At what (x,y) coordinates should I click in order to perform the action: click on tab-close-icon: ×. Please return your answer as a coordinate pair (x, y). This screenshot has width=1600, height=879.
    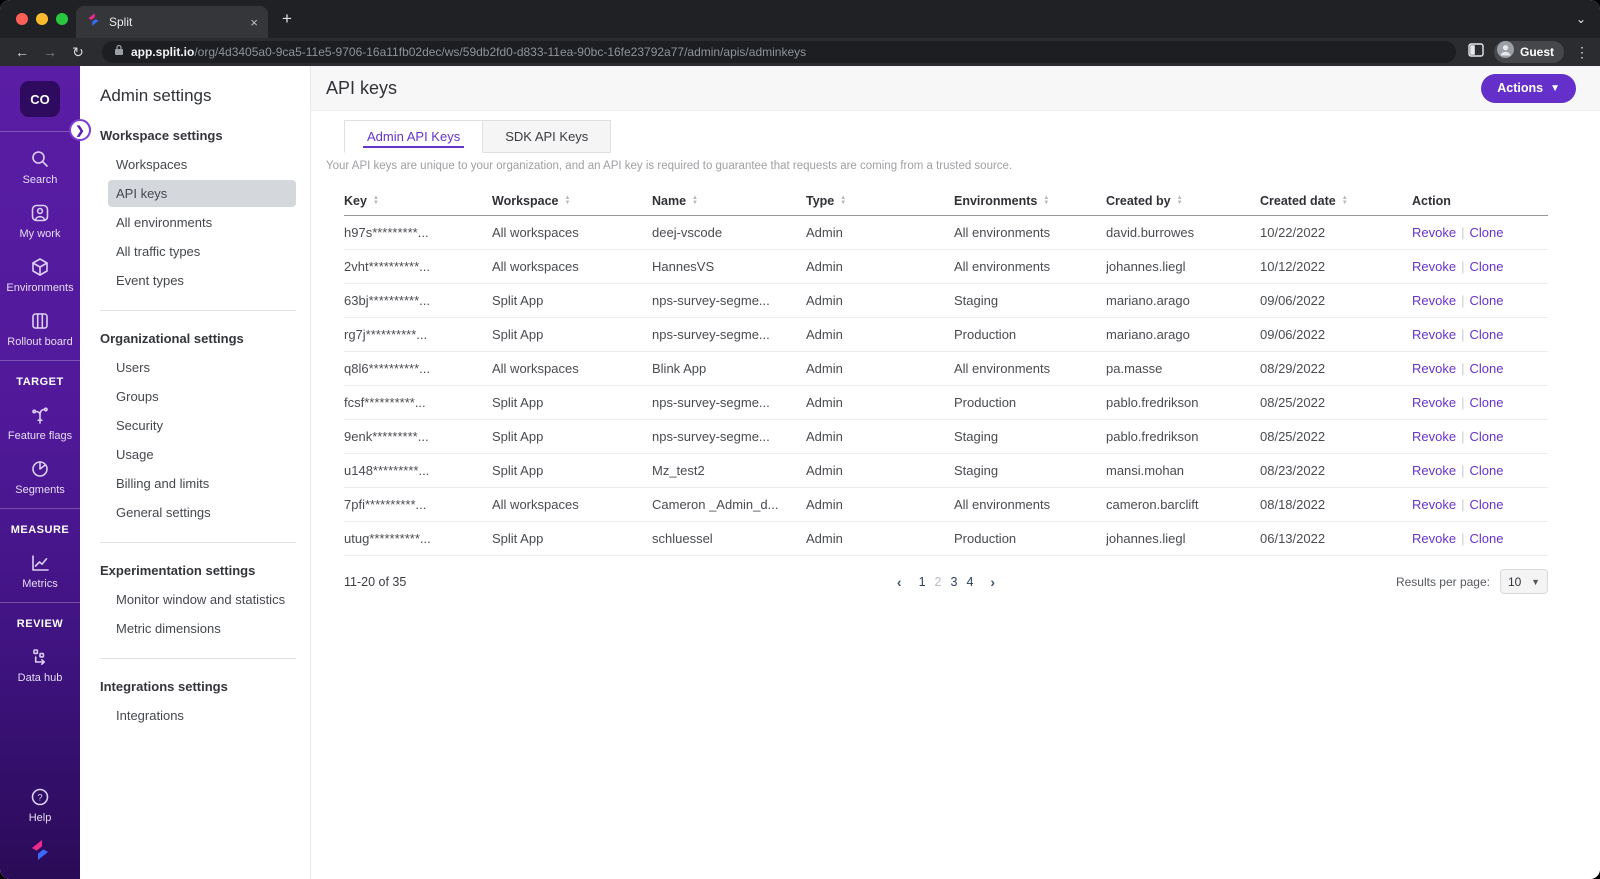
    Looking at the image, I should click on (254, 22).